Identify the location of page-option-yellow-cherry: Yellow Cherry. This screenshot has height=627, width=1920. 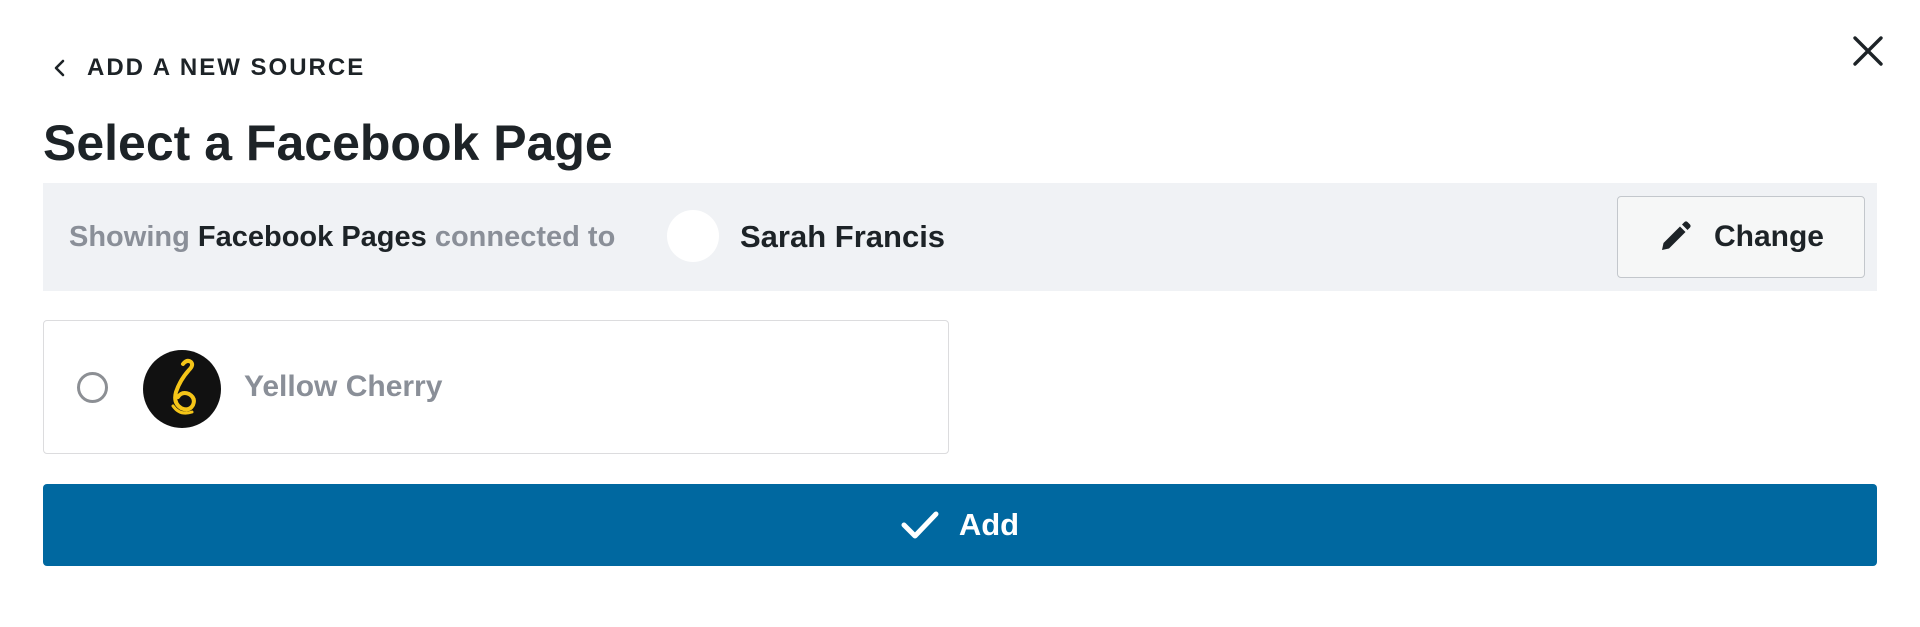
(496, 387).